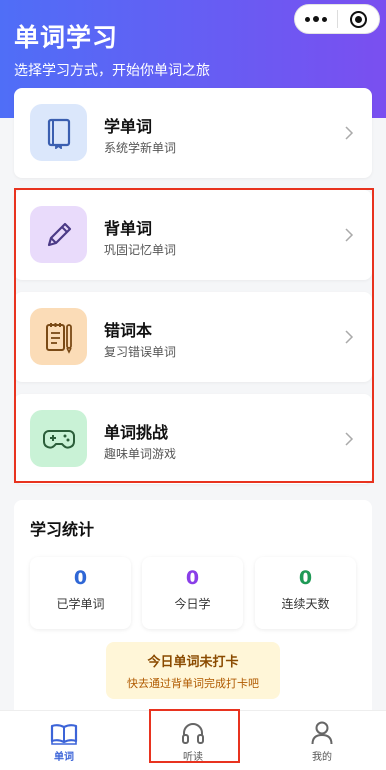  What do you see at coordinates (80, 593) in the screenshot?
I see `stat-learned-words: 0 已学单词` at bounding box center [80, 593].